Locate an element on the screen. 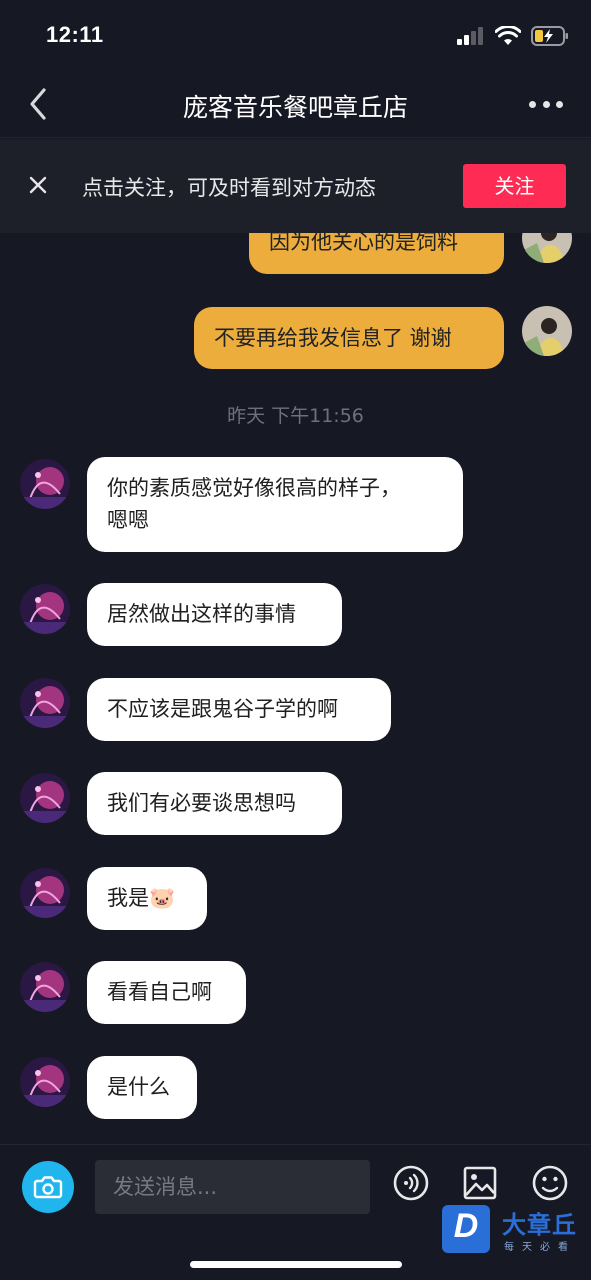 Image resolution: width=591 pixels, height=1280 pixels. watermark-logo-letter: D is located at coordinates (466, 1226).